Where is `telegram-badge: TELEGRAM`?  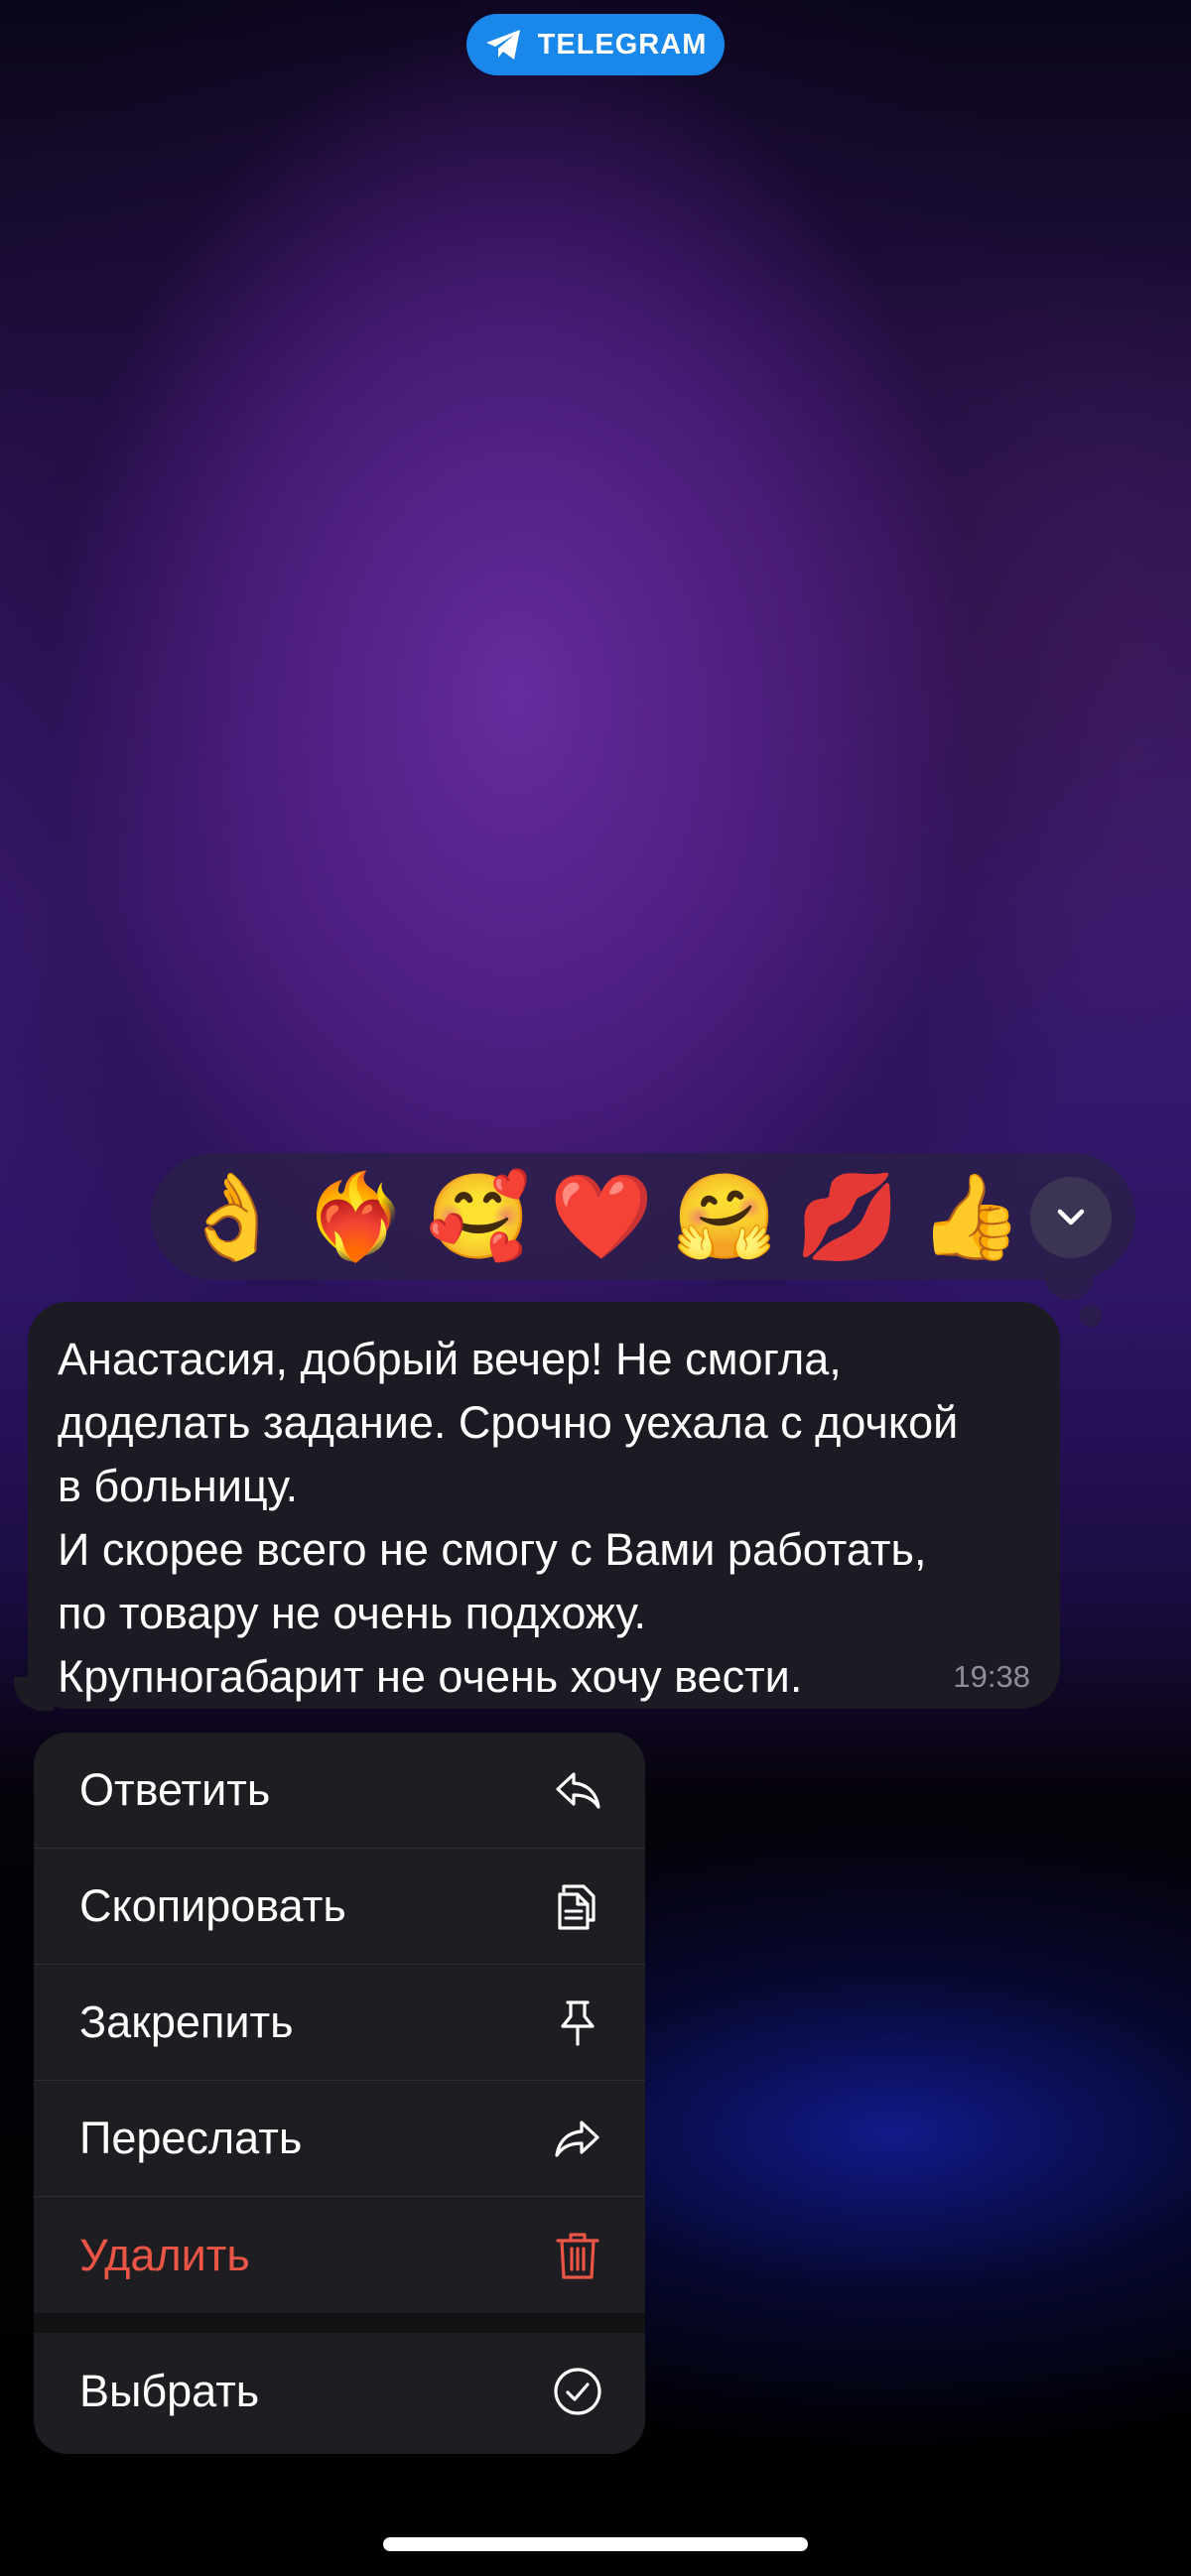
telegram-badge: TELEGRAM is located at coordinates (595, 45).